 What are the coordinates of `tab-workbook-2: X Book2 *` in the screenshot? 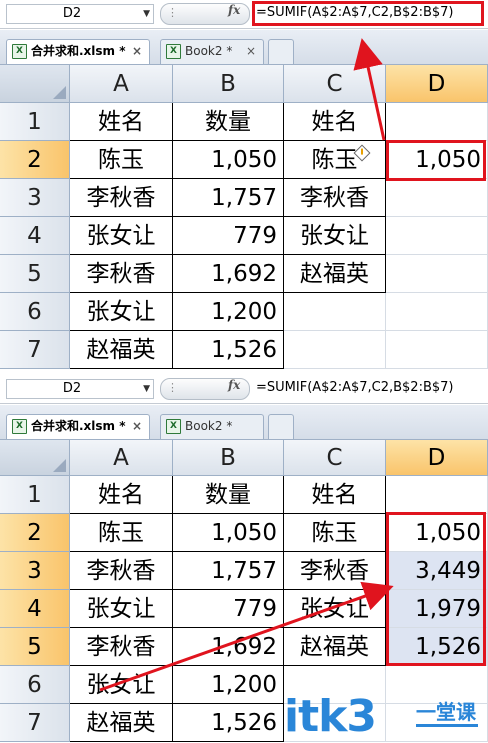 It's located at (212, 426).